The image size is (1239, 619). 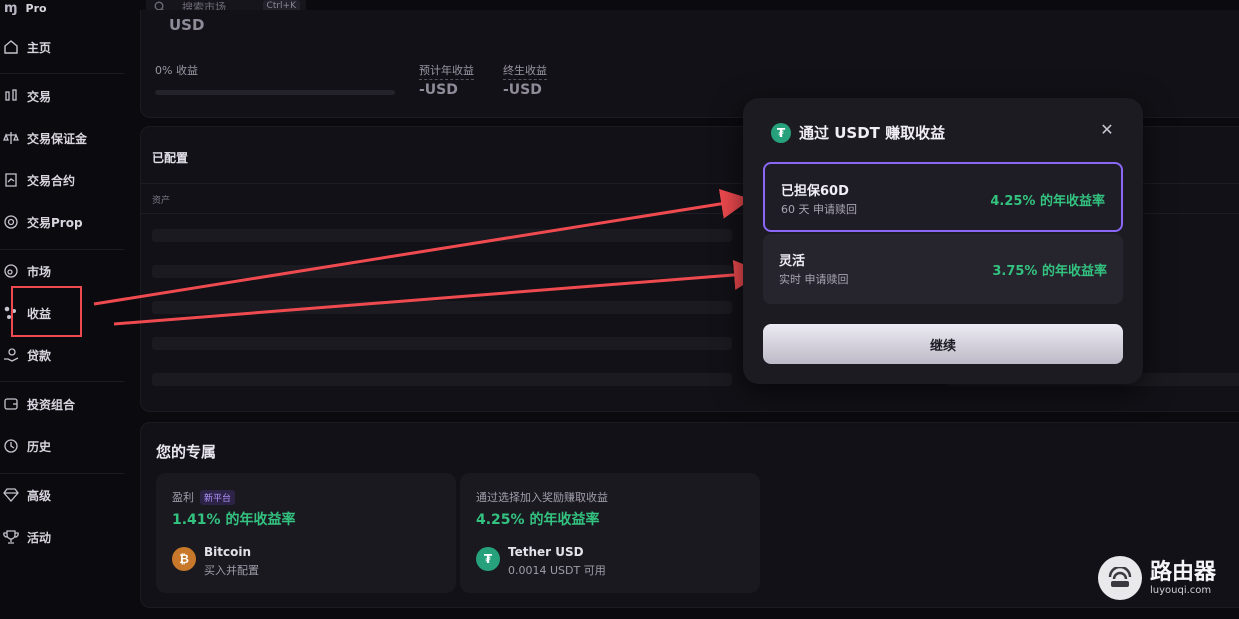 What do you see at coordinates (11, 271) in the screenshot?
I see `market-icon` at bounding box center [11, 271].